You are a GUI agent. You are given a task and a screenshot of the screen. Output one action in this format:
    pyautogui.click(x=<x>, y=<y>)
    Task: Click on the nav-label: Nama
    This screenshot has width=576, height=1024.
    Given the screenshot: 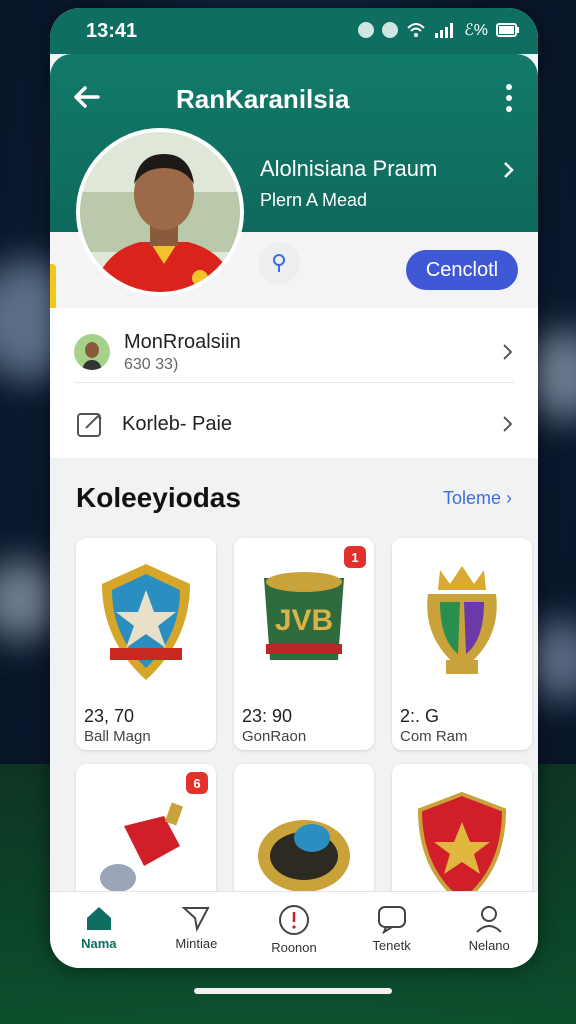 What is the action you would take?
    pyautogui.click(x=99, y=943)
    